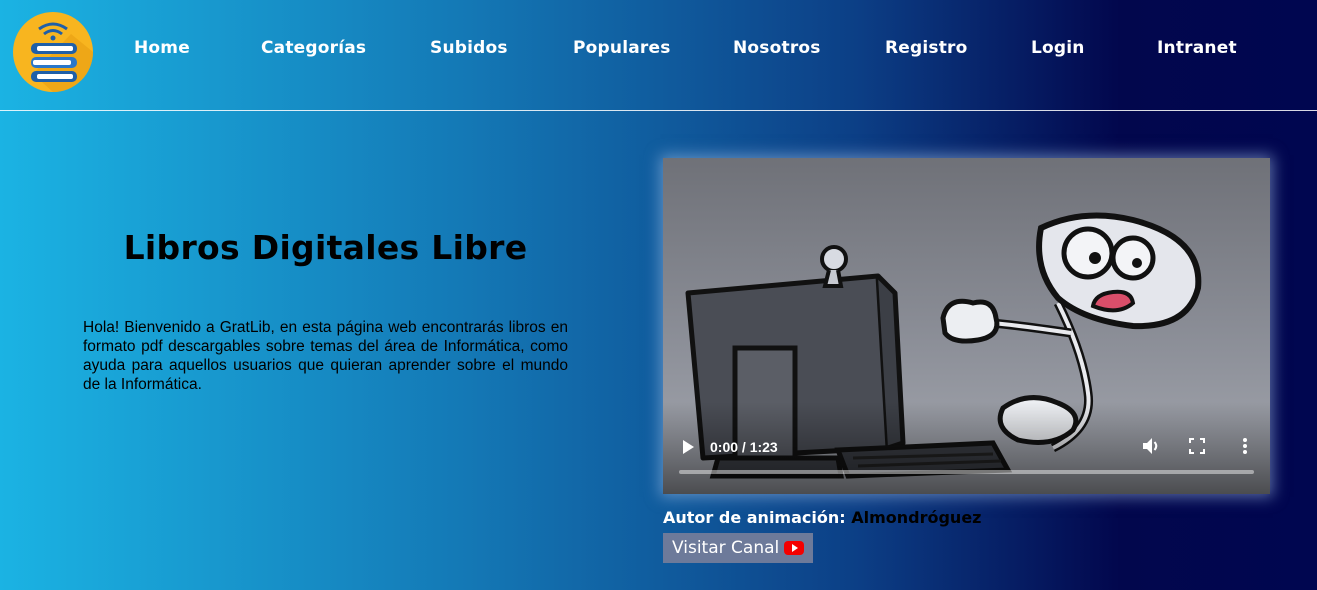  Describe the element at coordinates (325, 247) in the screenshot. I see `page-title: Libros Digitales Libre` at that location.